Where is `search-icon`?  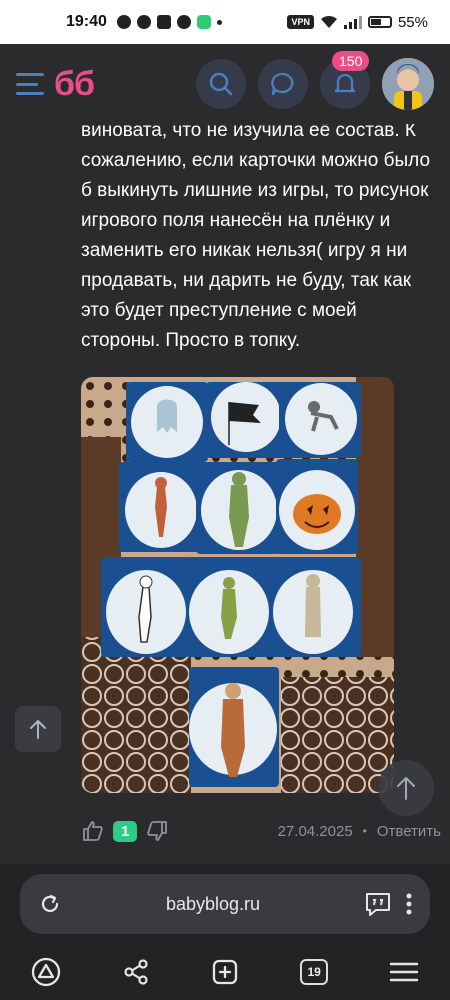 search-icon is located at coordinates (221, 84).